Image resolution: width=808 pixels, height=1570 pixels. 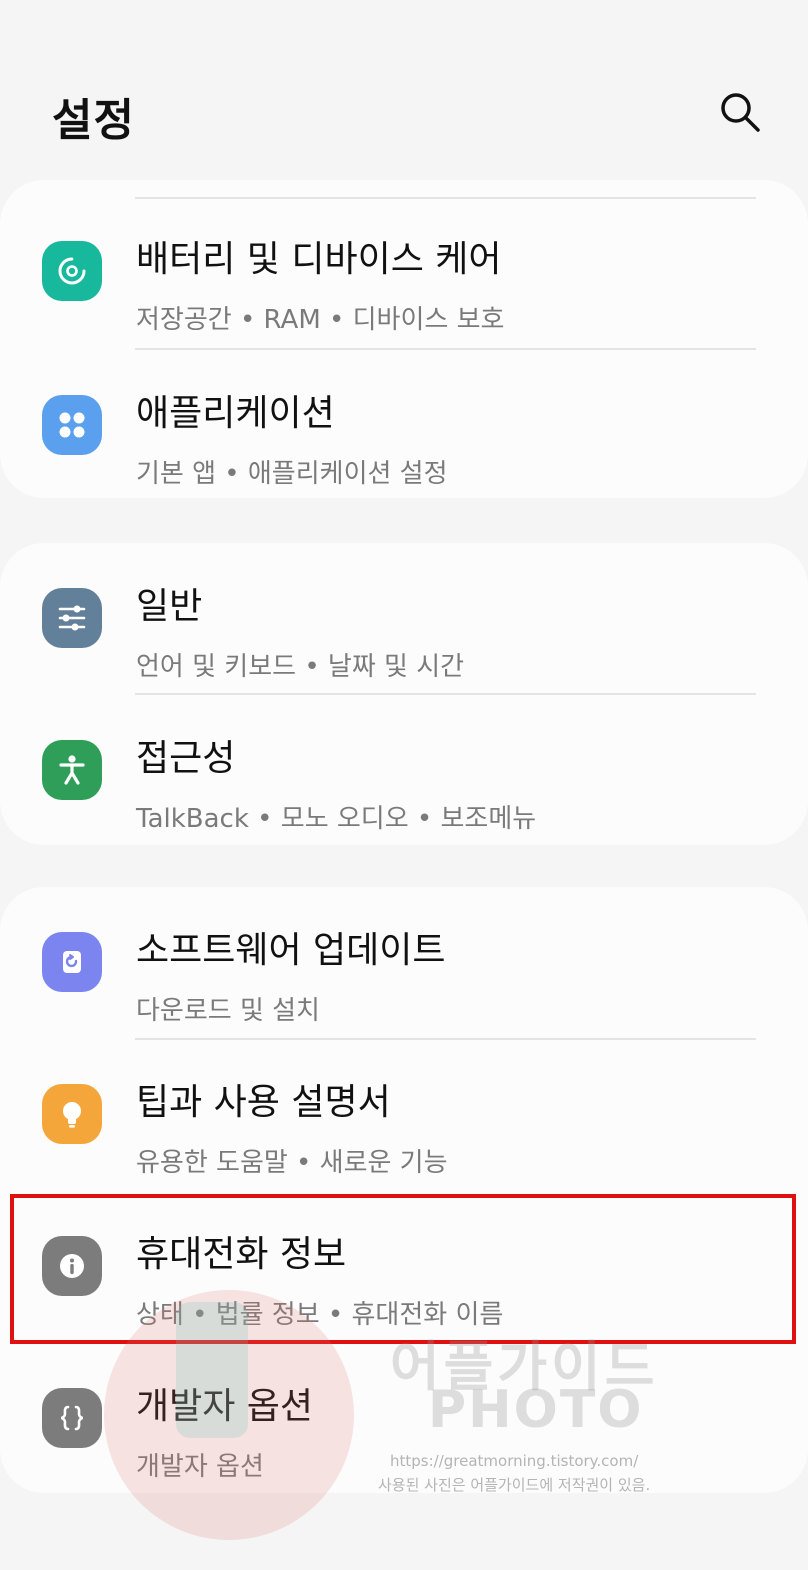 I want to click on settings-item-phone-info: 휴대전화 정보 상태 • 법률 정보 • 휴대전화 이름, so click(x=404, y=1267).